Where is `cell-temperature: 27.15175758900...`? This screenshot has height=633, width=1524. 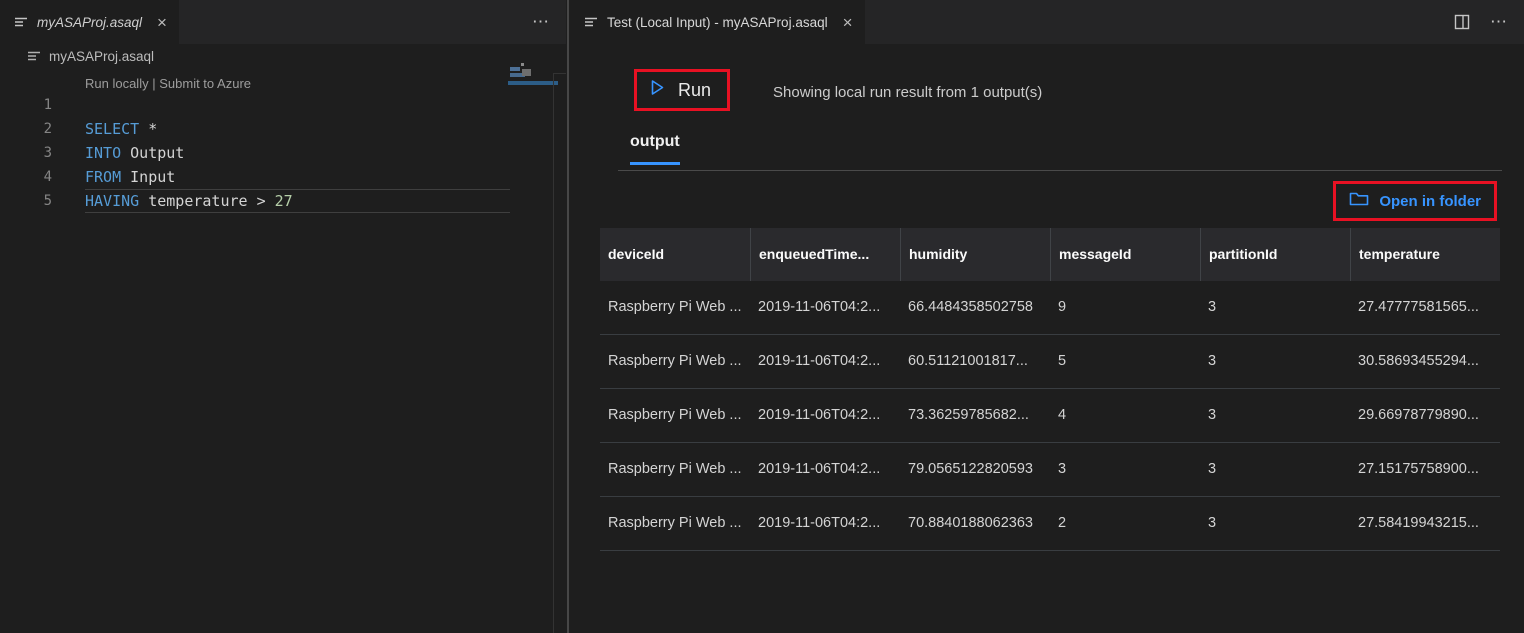 cell-temperature: 27.15175758900... is located at coordinates (1418, 469).